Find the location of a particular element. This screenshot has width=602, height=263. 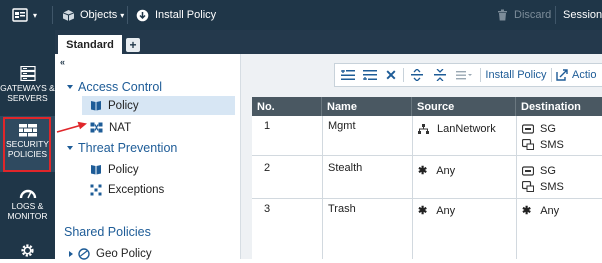

add-rule-below-button is located at coordinates (370, 75).